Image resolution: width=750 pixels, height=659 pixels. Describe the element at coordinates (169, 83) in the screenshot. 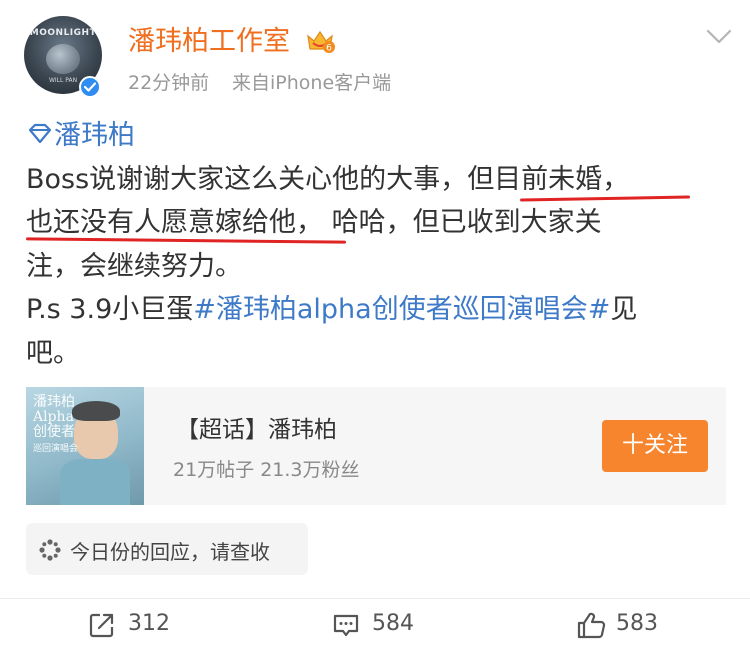

I see `post-time: 22分钟前` at that location.